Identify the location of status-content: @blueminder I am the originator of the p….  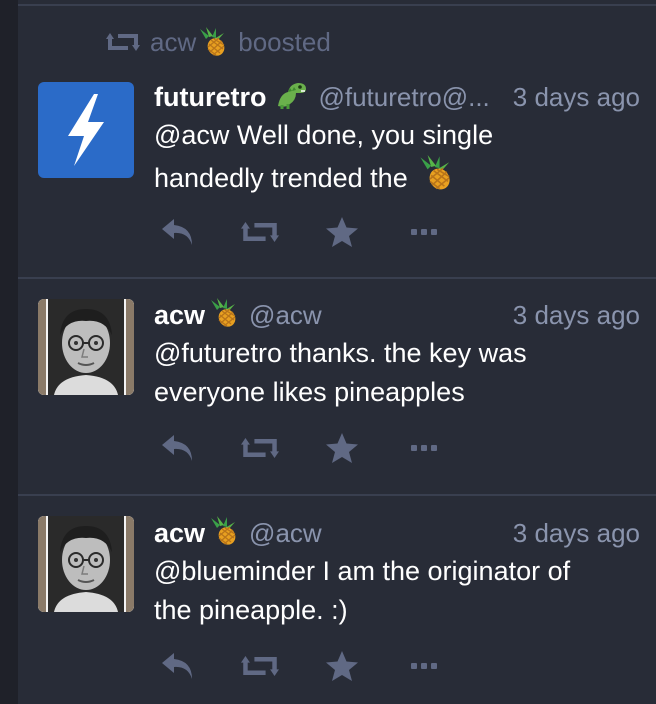
(395, 591).